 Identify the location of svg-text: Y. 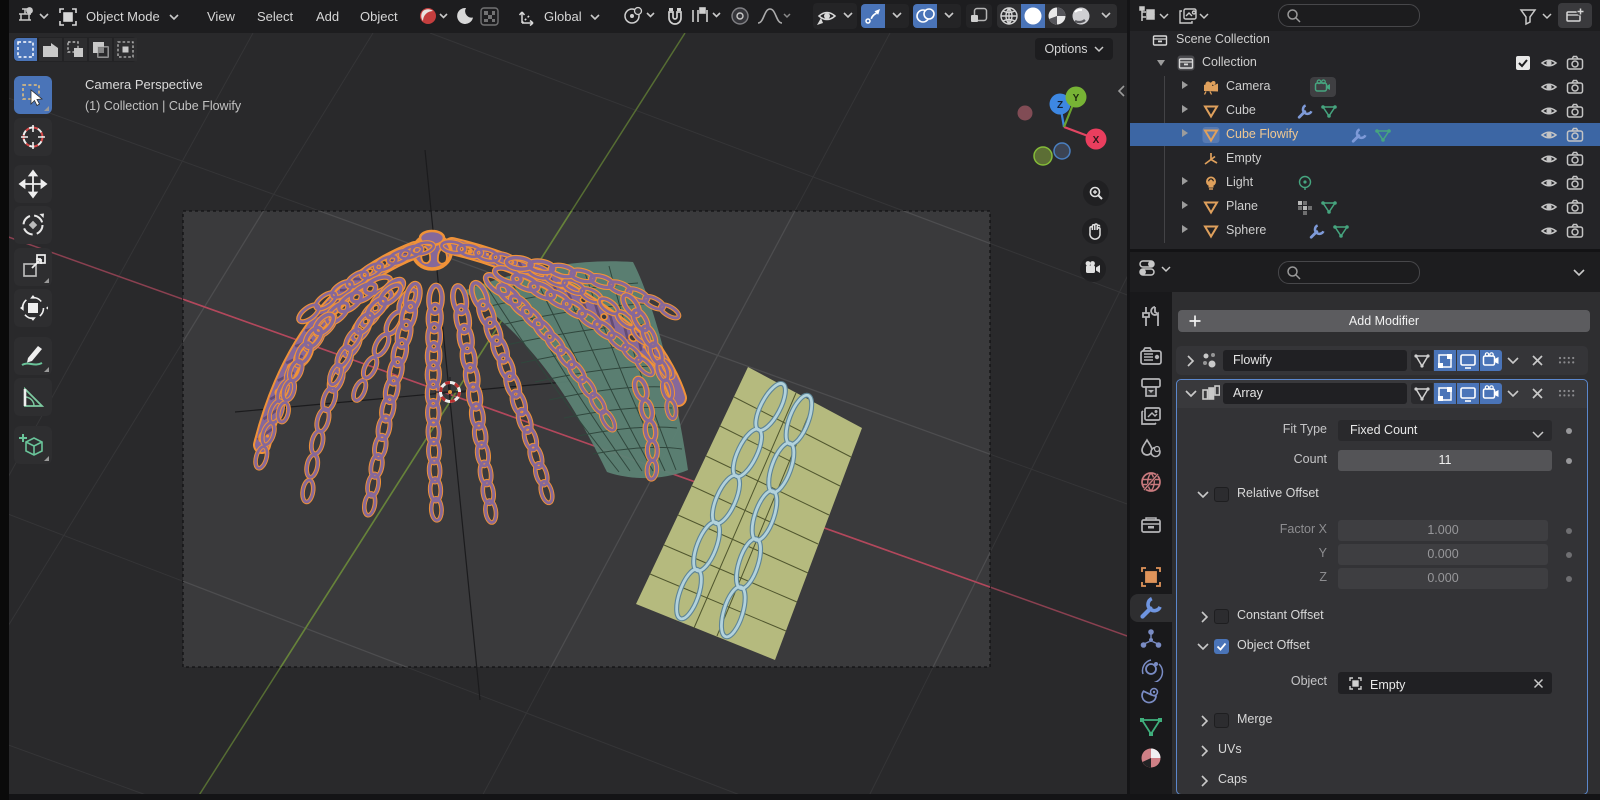
(1076, 98).